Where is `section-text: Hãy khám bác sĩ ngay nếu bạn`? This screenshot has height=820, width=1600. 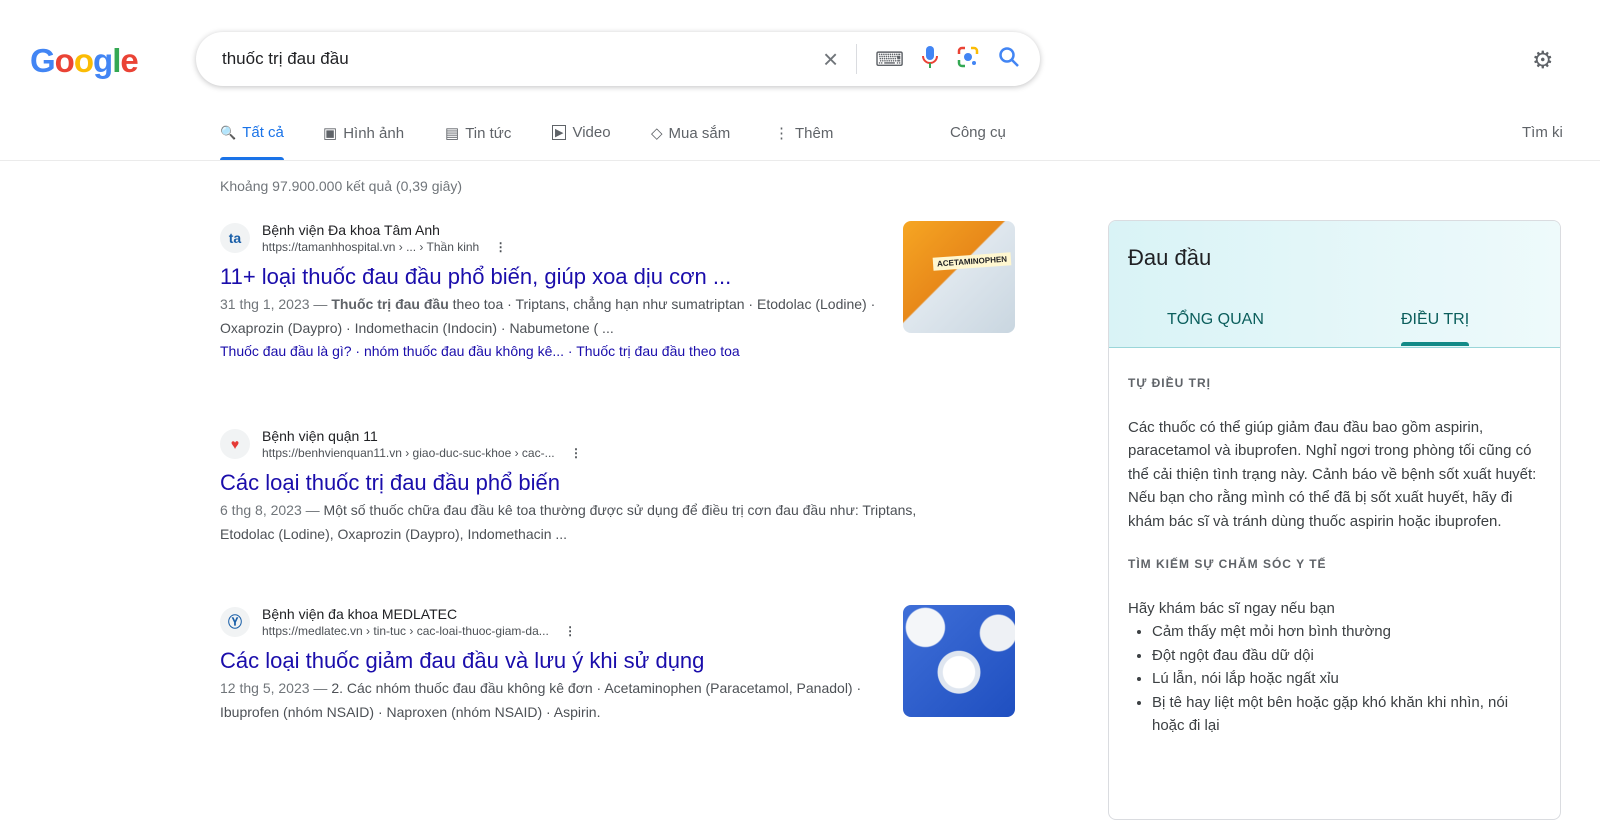 section-text: Hãy khám bác sĩ ngay nếu bạn is located at coordinates (1231, 608).